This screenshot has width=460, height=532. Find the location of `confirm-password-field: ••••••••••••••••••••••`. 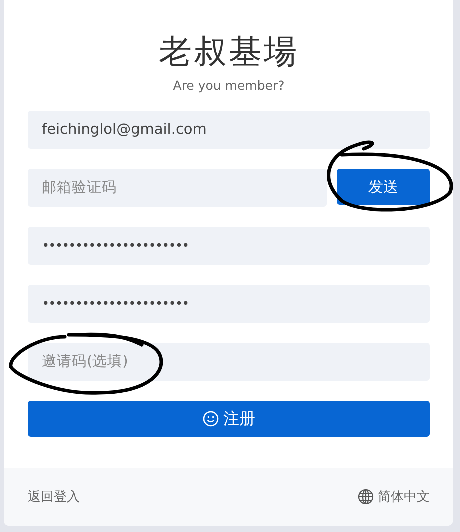

confirm-password-field: •••••••••••••••••••••• is located at coordinates (229, 304).